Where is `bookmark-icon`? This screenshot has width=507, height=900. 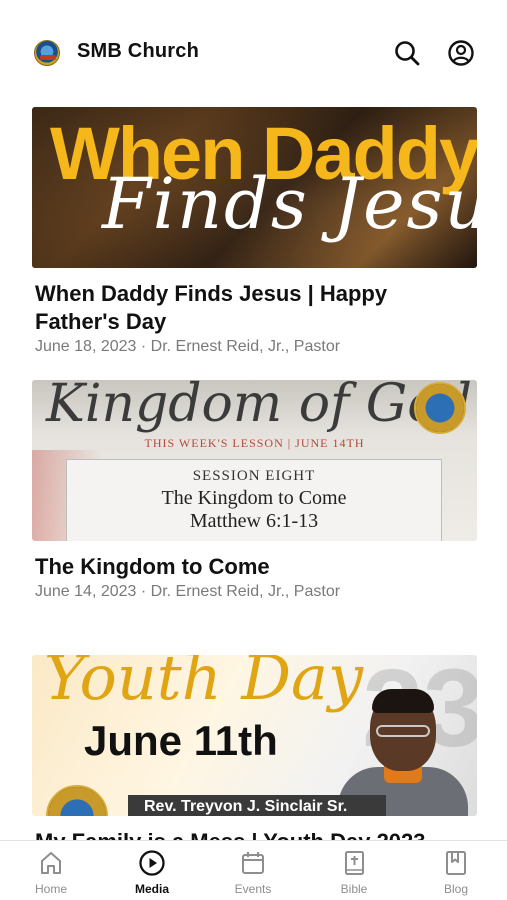 bookmark-icon is located at coordinates (456, 863).